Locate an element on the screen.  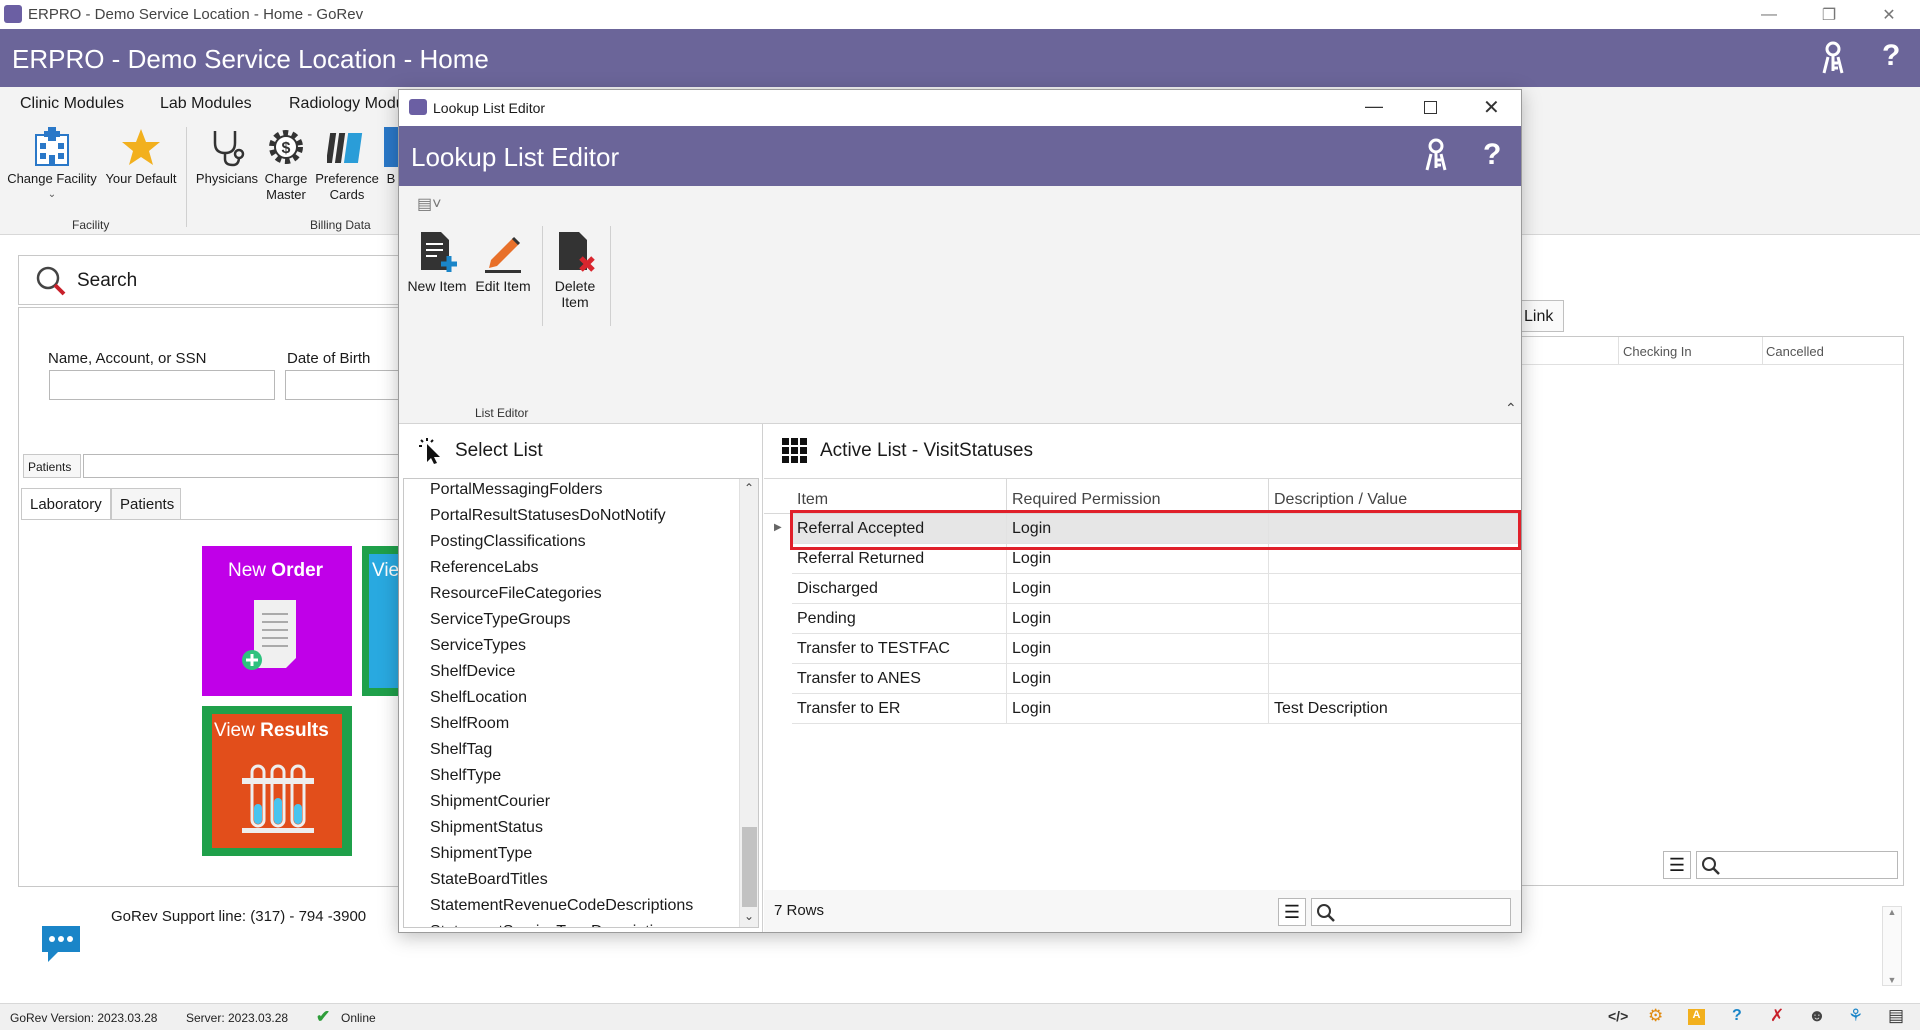
table-row: Pending Login is located at coordinates (1156, 619).